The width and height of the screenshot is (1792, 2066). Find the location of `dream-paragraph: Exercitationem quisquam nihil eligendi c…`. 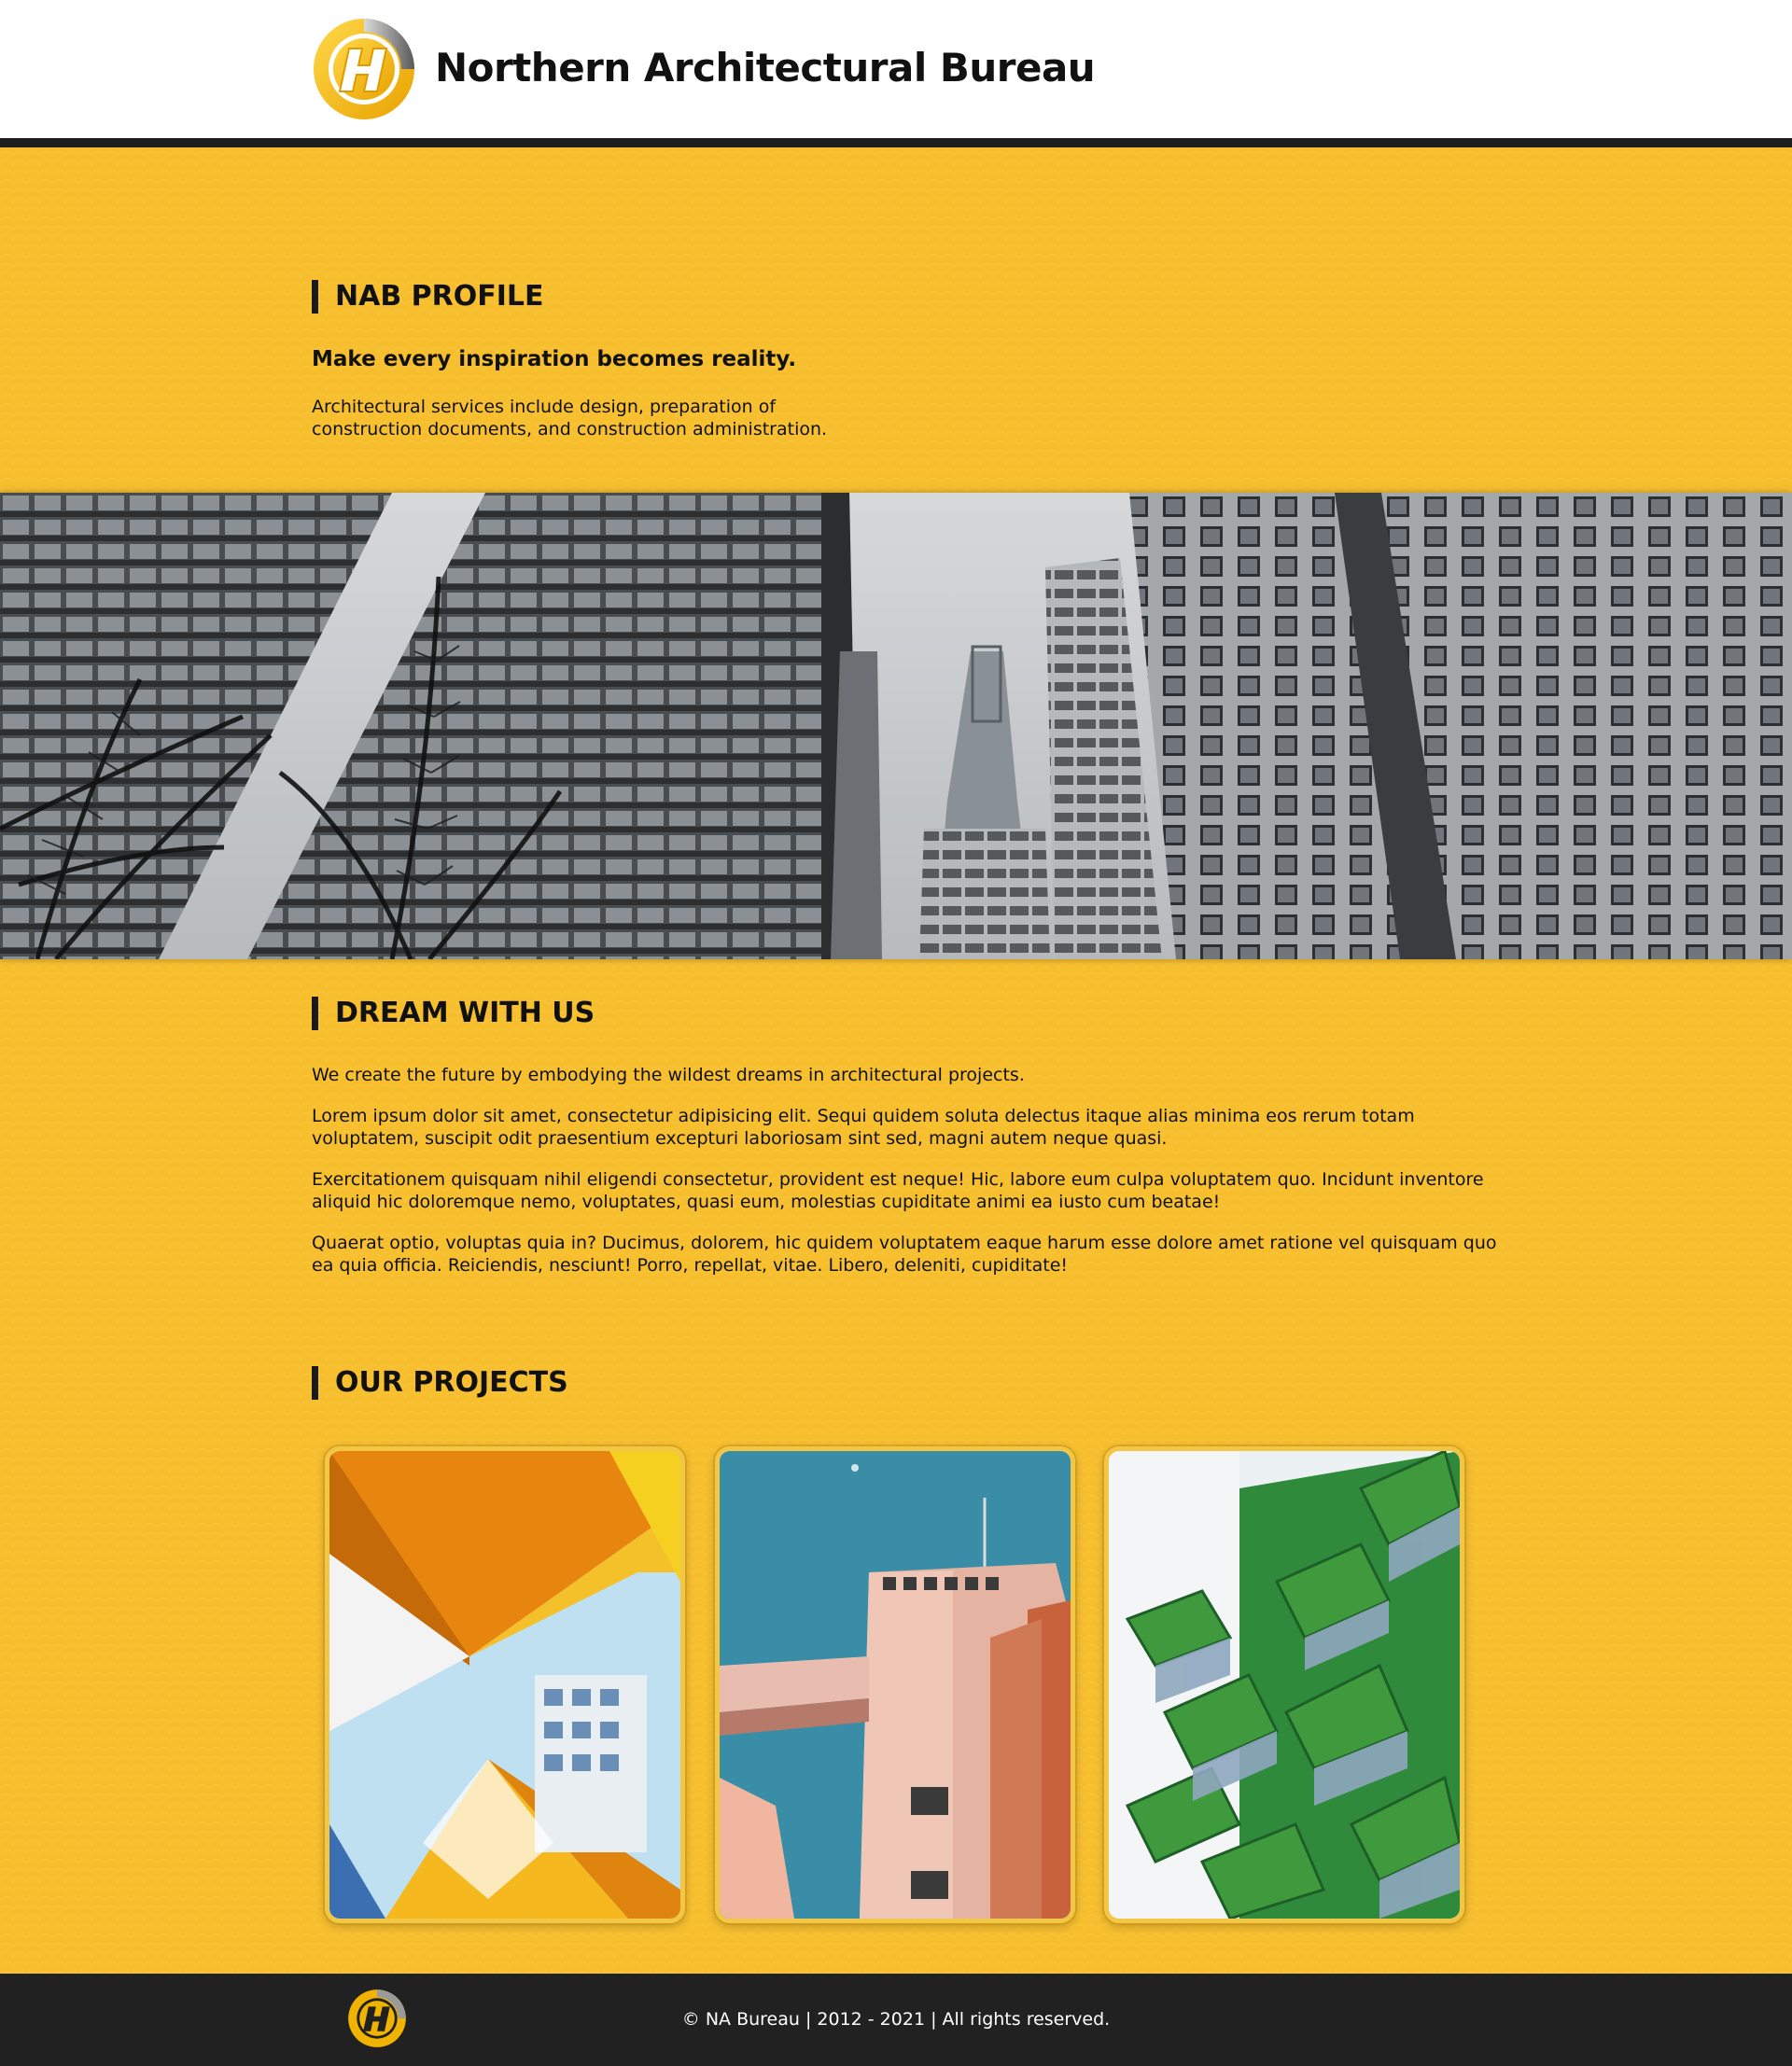

dream-paragraph: Exercitationem quisquam nihil eligendi c… is located at coordinates (898, 1191).